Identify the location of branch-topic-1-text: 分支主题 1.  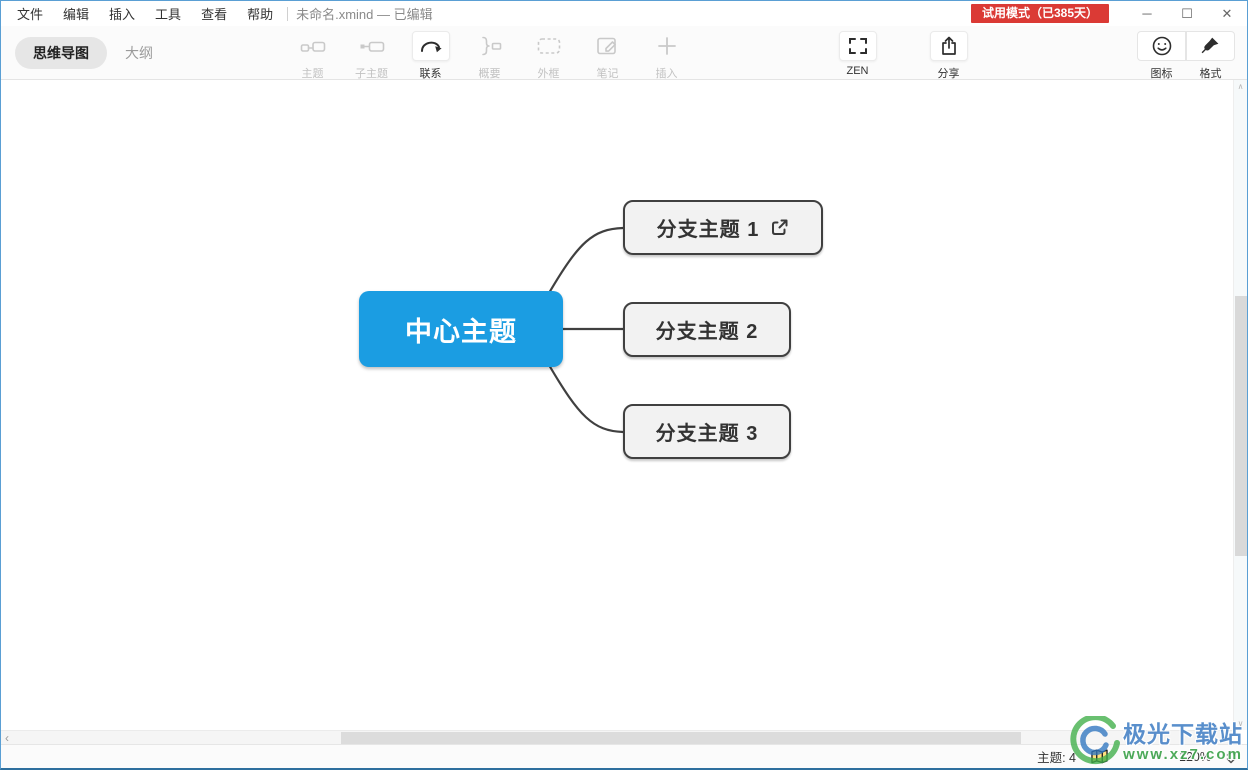
(708, 230).